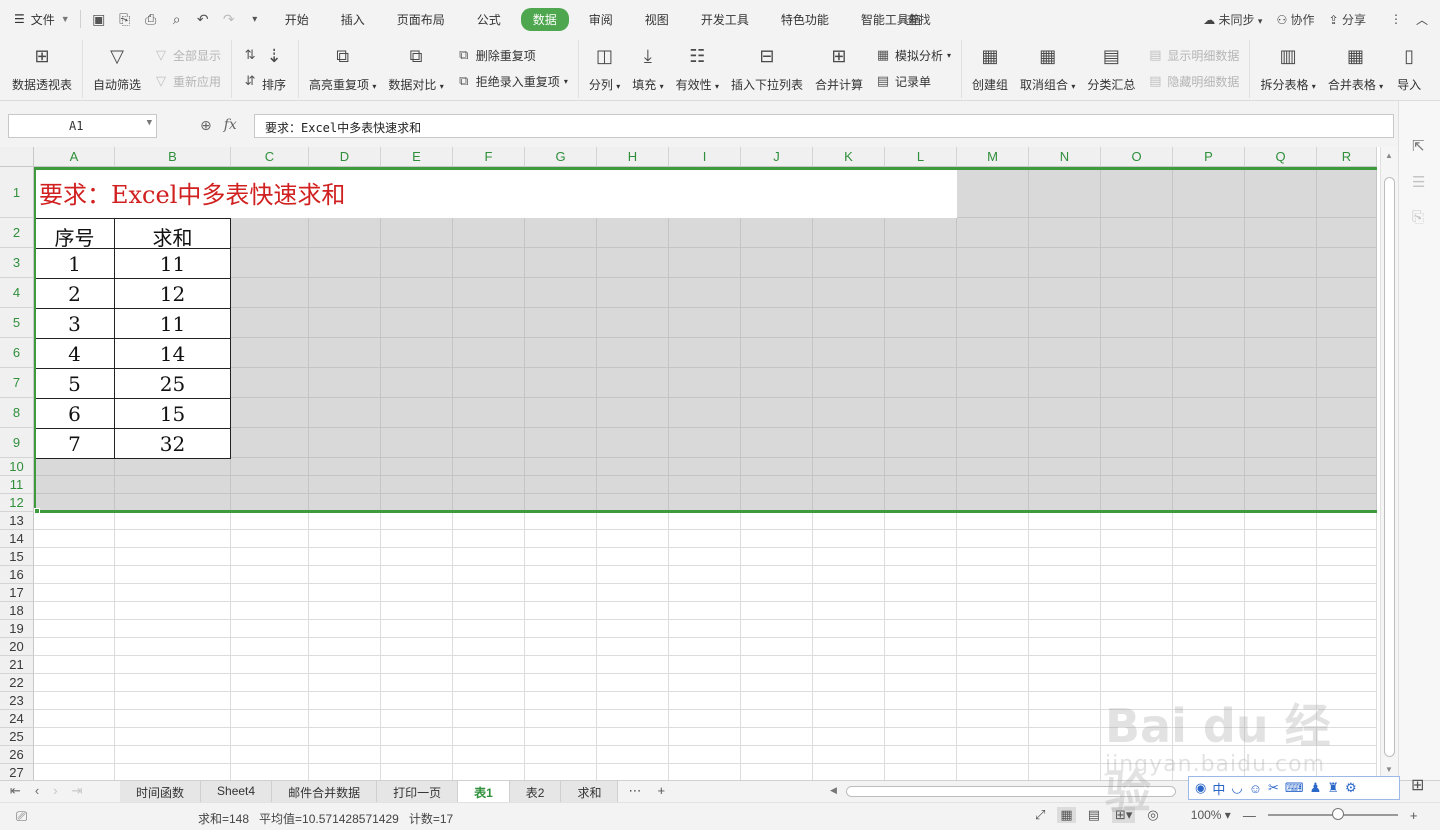  What do you see at coordinates (633, 157) in the screenshot?
I see `column-header-H: H` at bounding box center [633, 157].